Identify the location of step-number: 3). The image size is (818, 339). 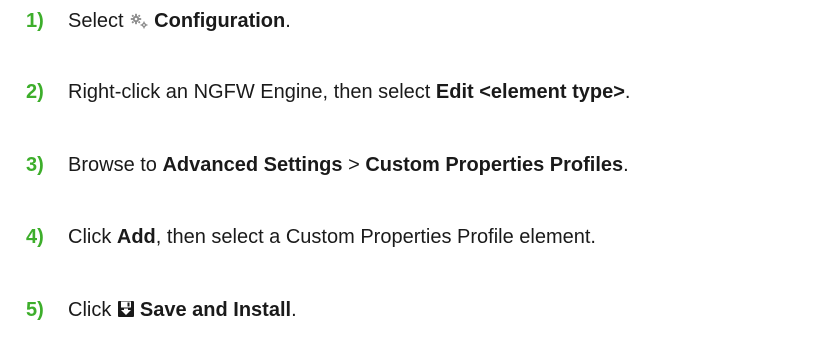
(35, 165).